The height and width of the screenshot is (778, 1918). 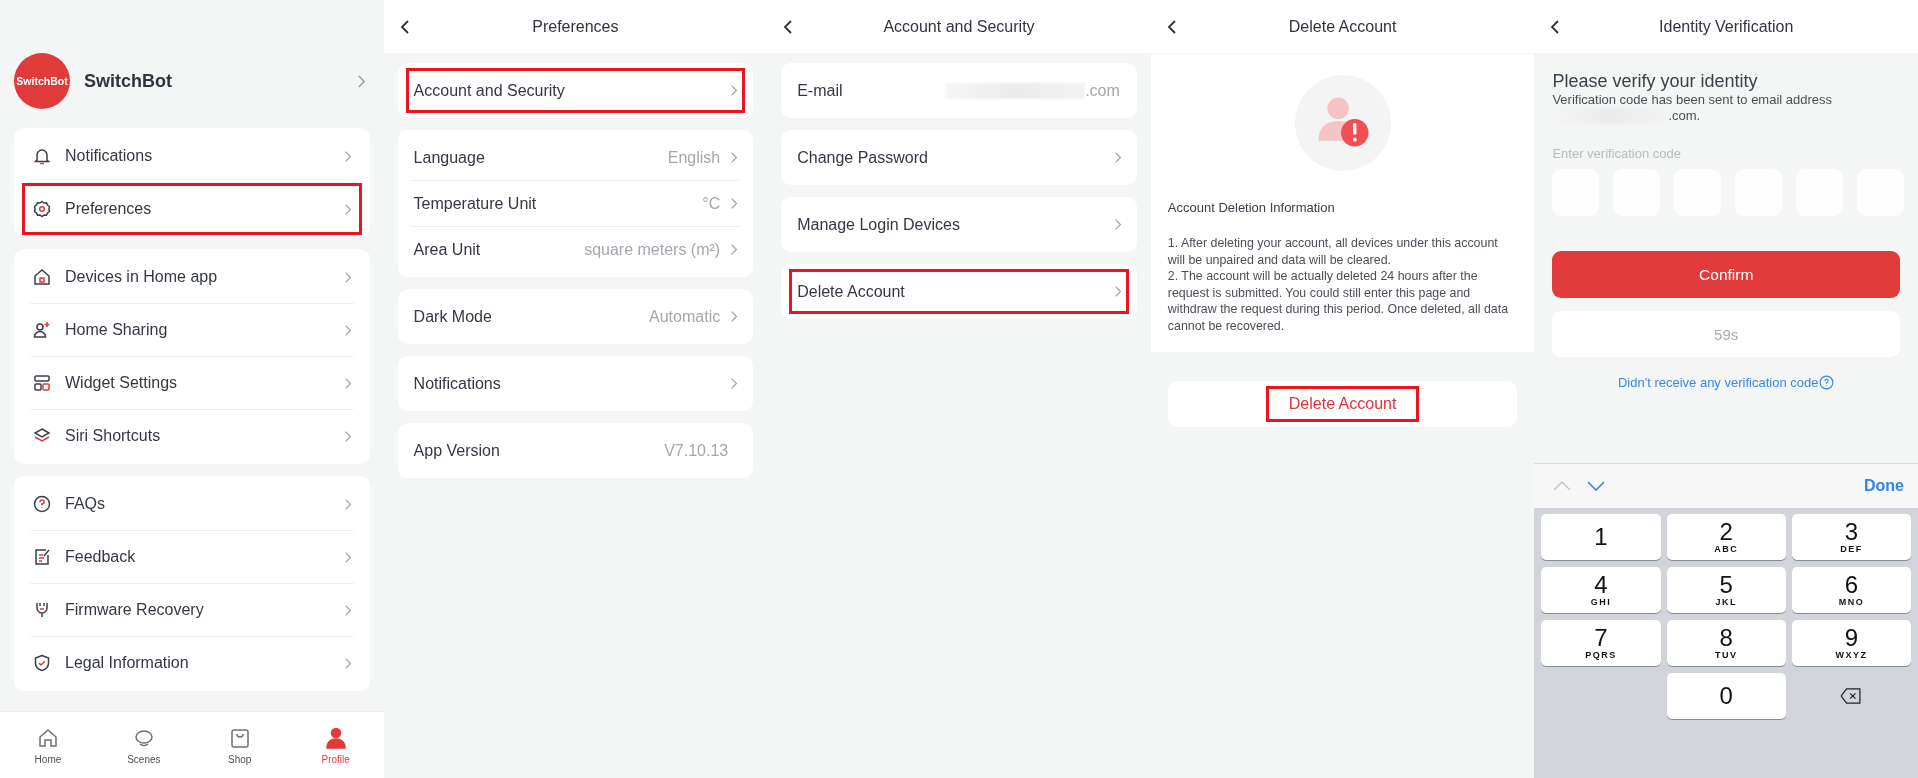 I want to click on keypad-key: 8 TUV, so click(x=1726, y=643).